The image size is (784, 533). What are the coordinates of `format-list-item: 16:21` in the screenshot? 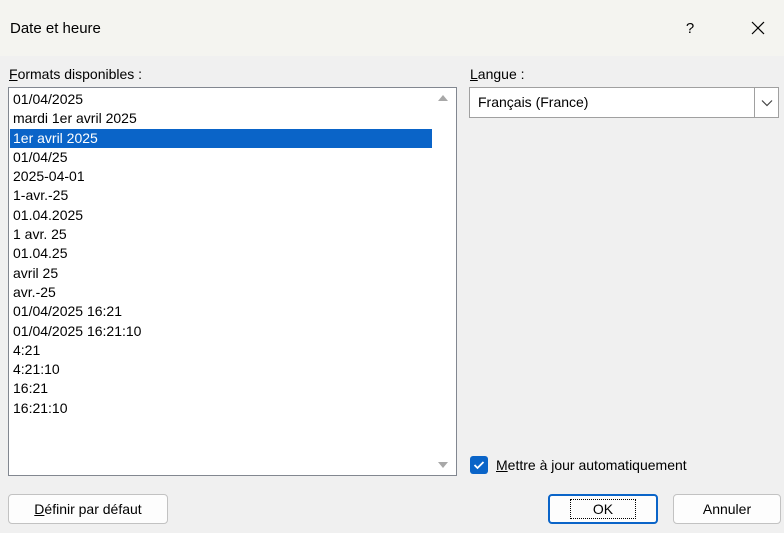 It's located at (221, 388).